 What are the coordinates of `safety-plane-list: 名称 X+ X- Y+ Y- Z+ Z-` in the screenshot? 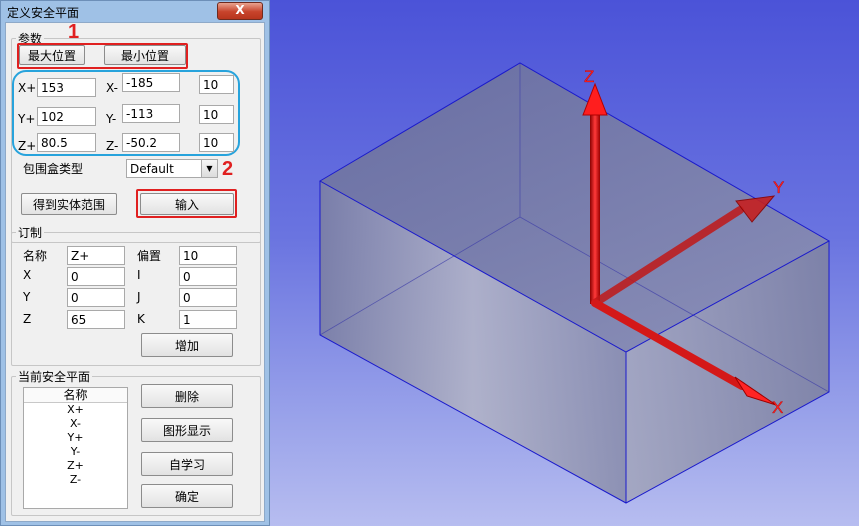 It's located at (75, 448).